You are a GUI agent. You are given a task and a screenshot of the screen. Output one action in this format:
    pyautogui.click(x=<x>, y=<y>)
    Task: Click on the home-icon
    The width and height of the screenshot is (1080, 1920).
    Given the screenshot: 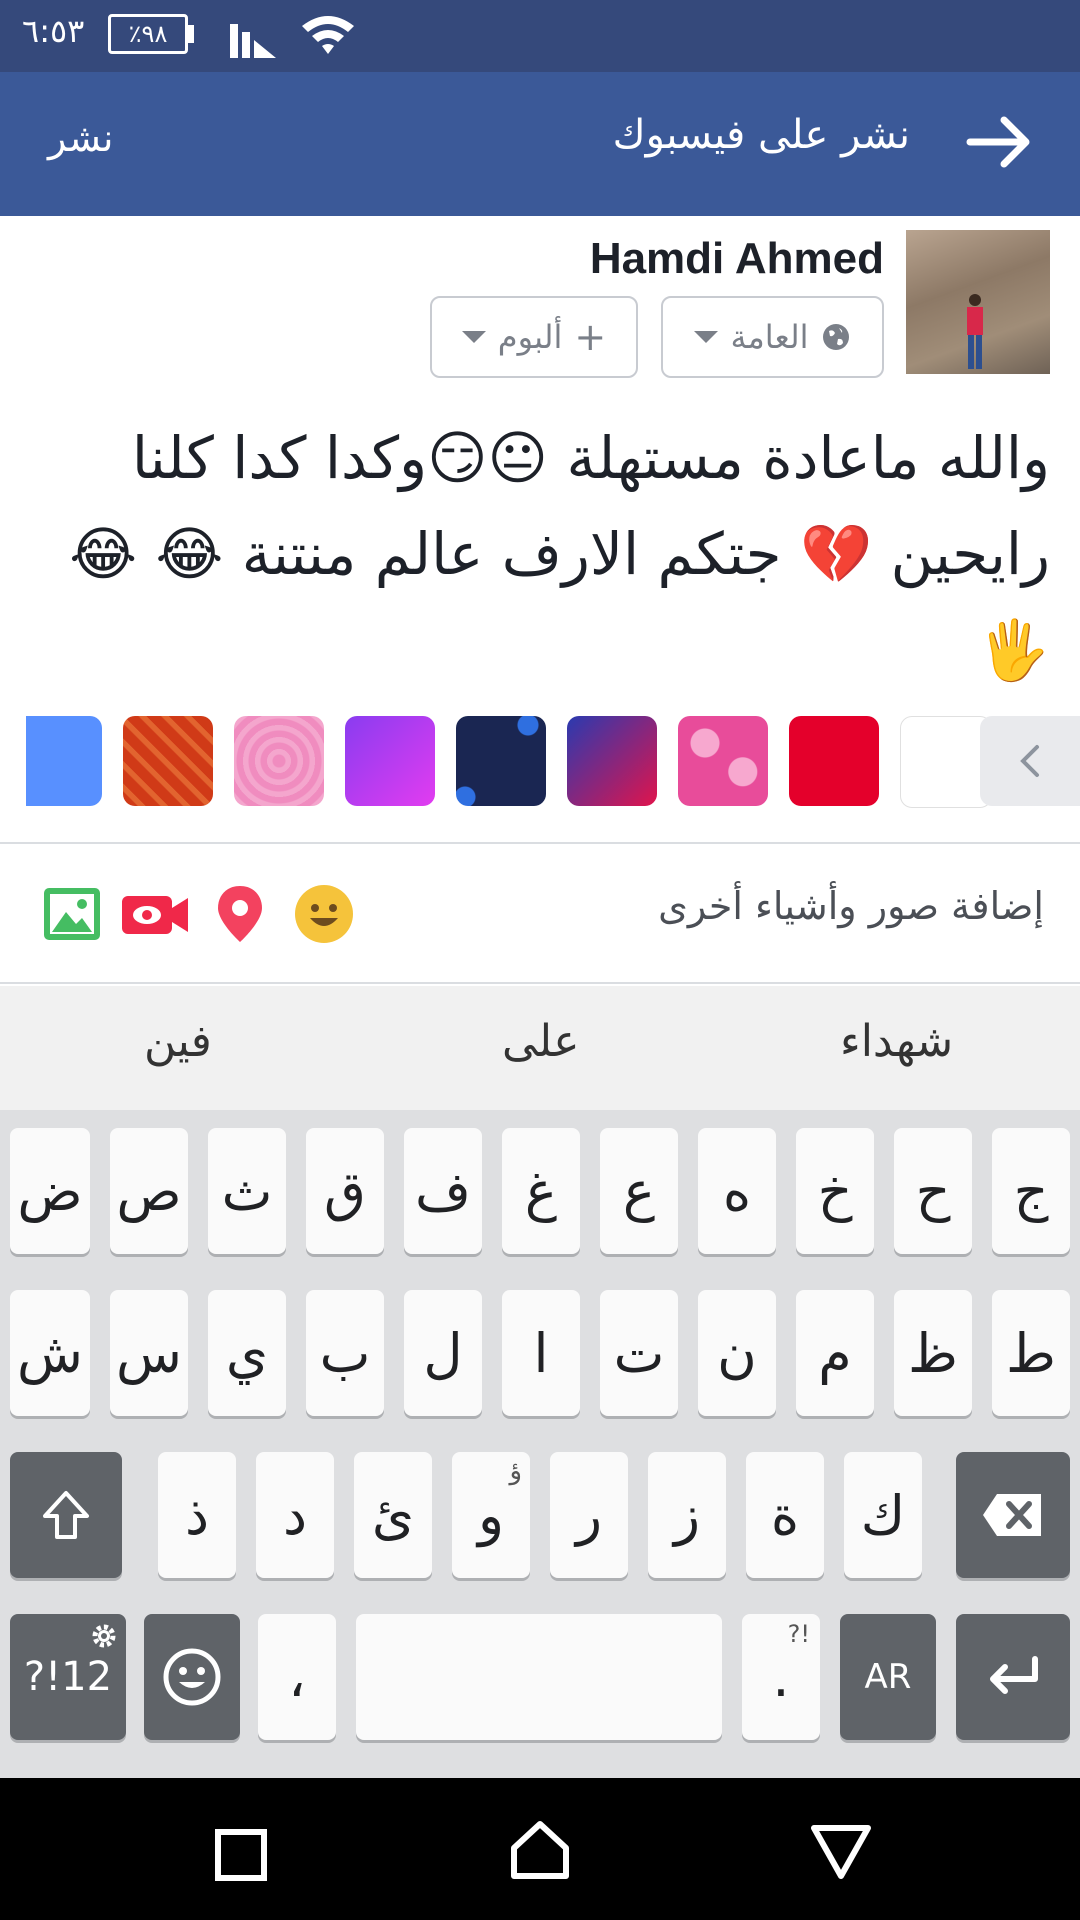 What is the action you would take?
    pyautogui.click(x=540, y=1850)
    